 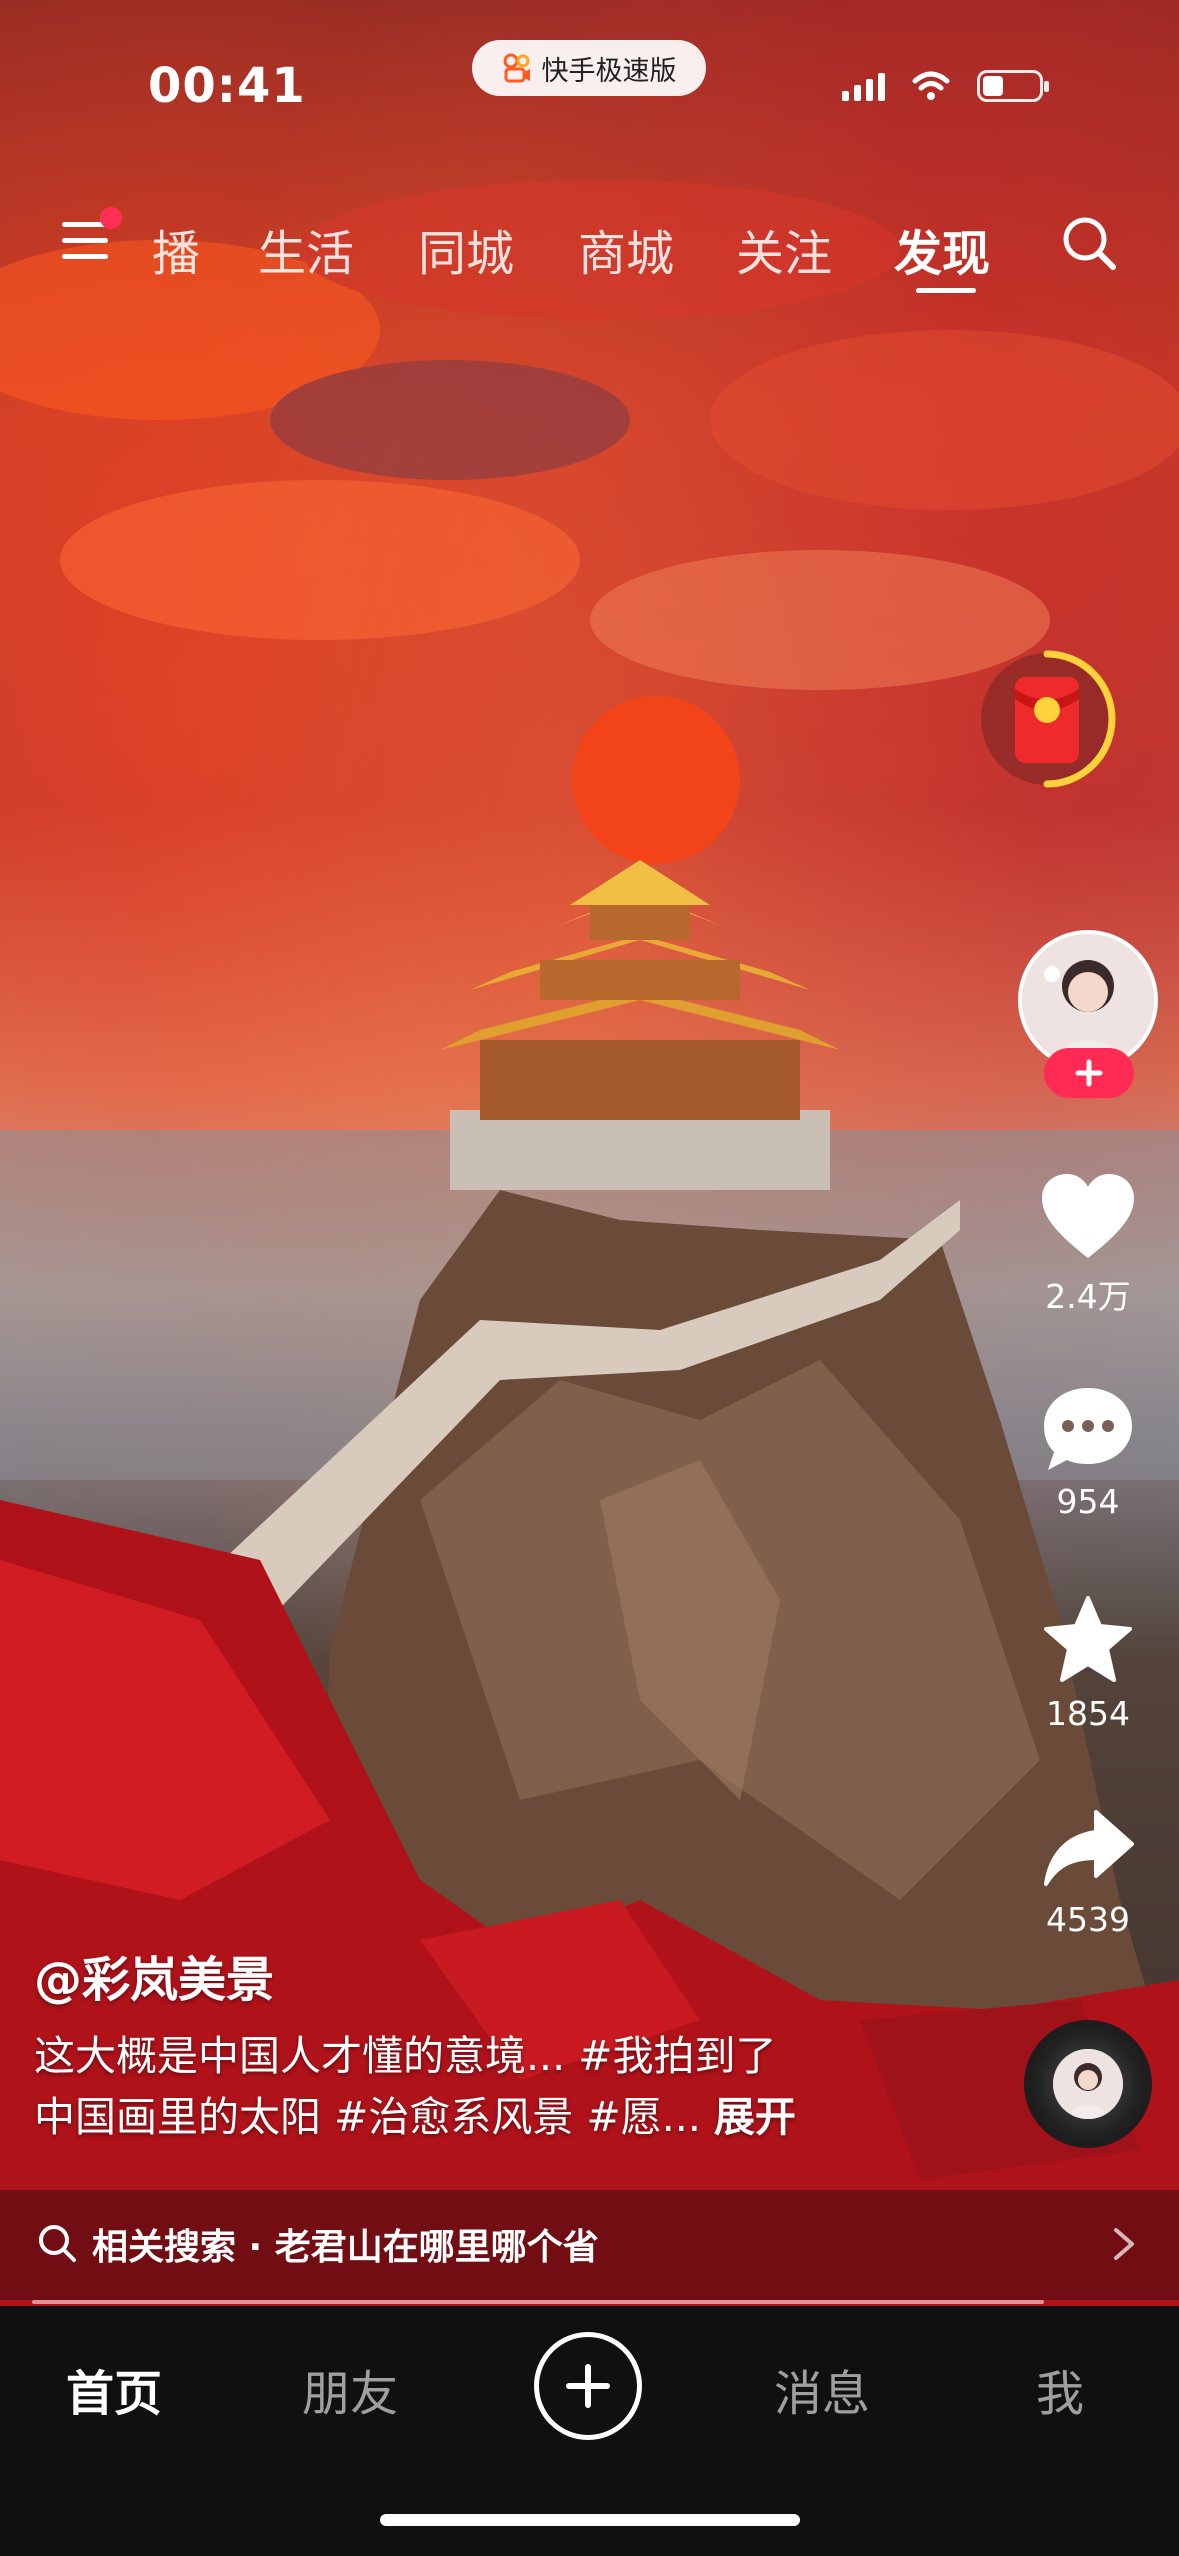 I want to click on red-packet-reward-button, so click(x=1047, y=719).